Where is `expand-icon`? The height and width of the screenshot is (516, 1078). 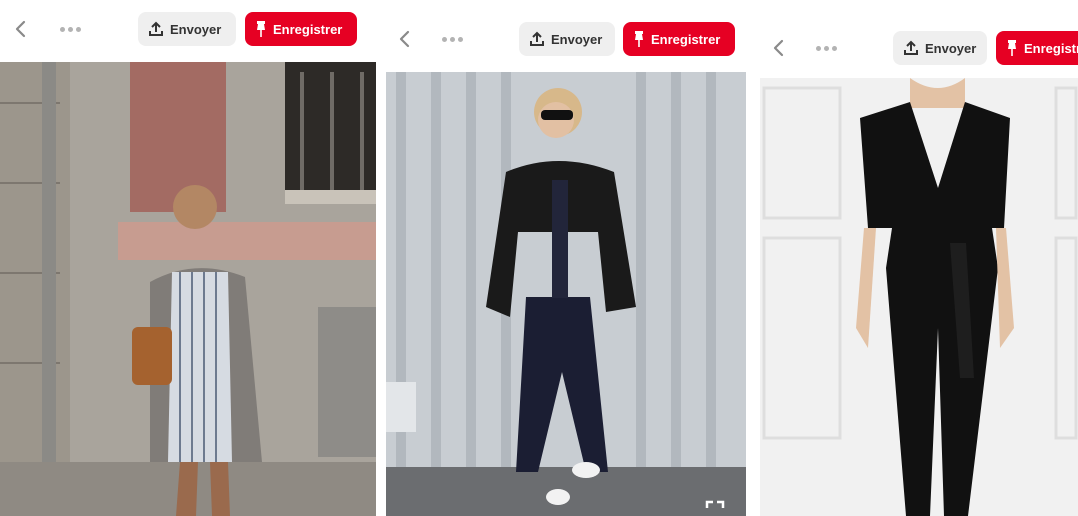
expand-icon is located at coordinates (715, 508).